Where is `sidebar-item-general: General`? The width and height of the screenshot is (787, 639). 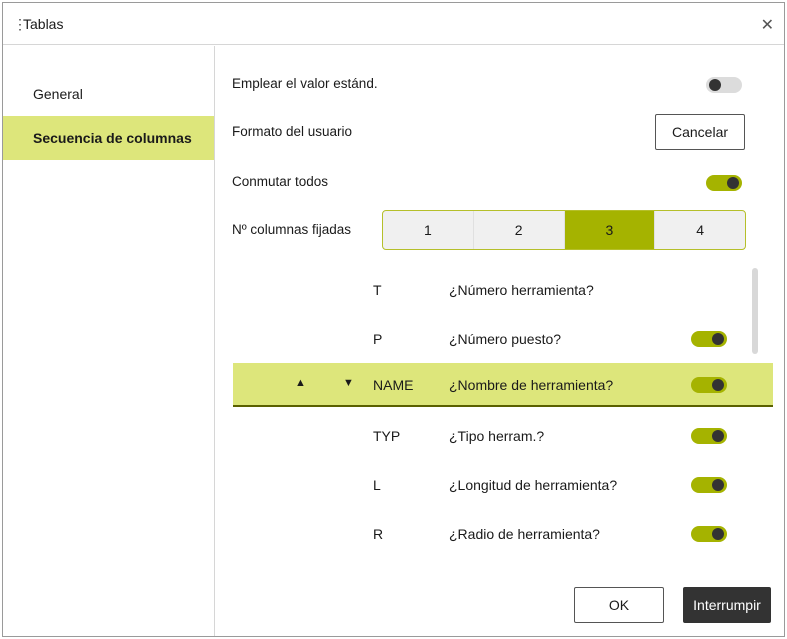 sidebar-item-general: General is located at coordinates (108, 94).